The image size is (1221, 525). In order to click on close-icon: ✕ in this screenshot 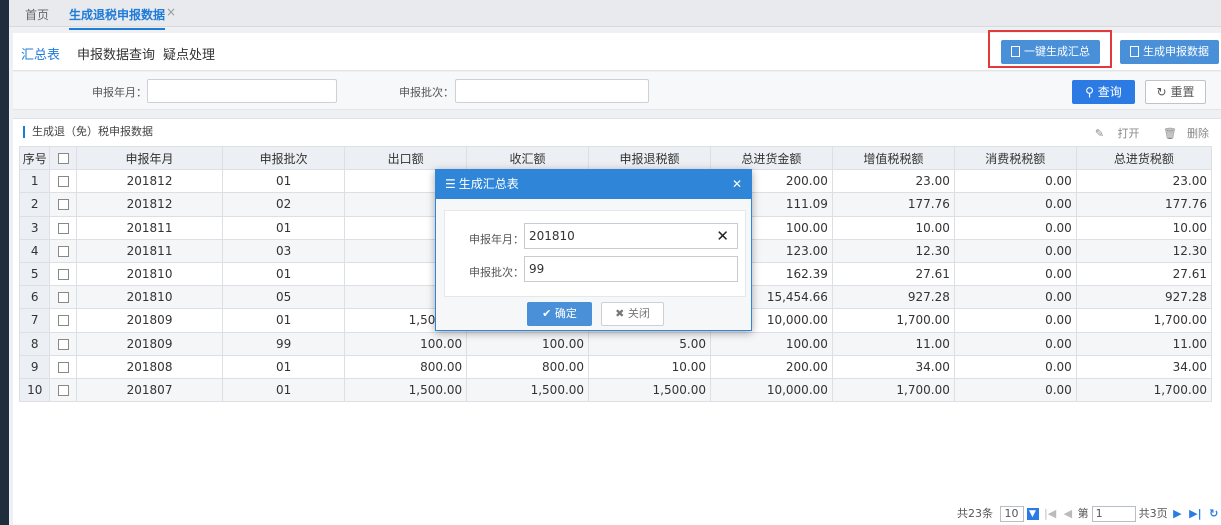, I will do `click(737, 184)`.